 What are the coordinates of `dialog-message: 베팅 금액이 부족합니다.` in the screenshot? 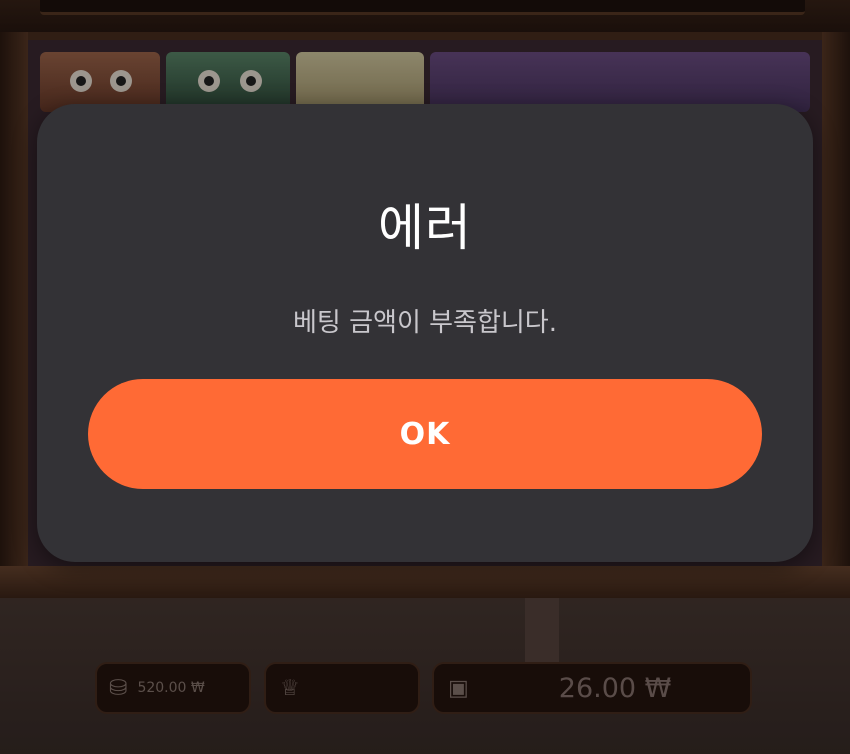 It's located at (425, 323).